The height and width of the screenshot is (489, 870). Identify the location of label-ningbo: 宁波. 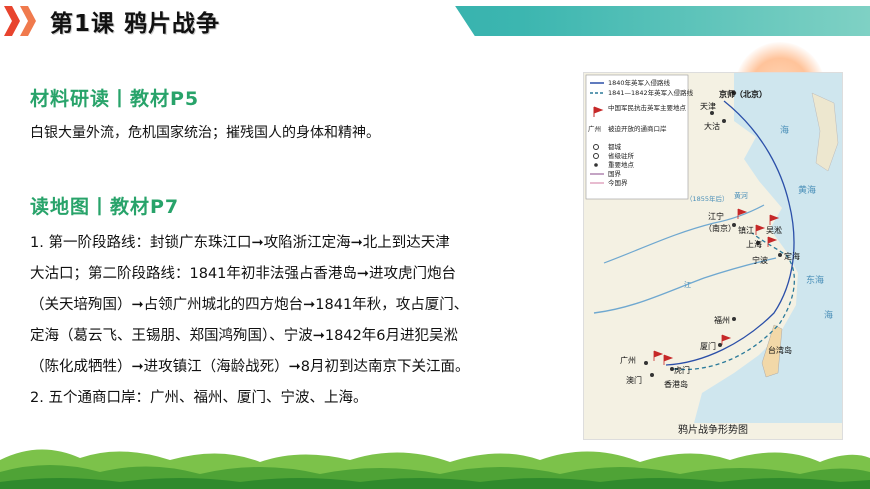
(760, 260).